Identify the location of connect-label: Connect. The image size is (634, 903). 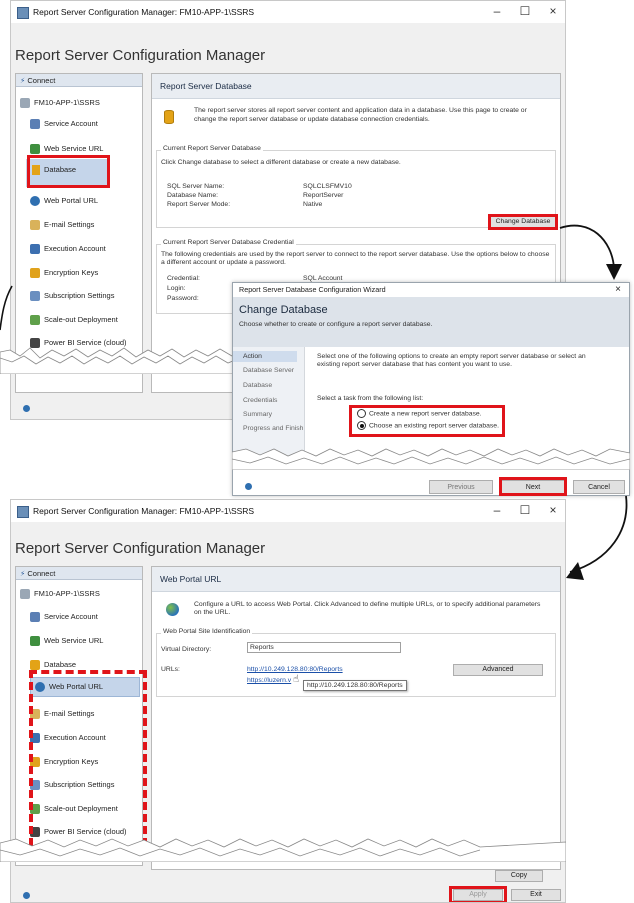
(41, 80).